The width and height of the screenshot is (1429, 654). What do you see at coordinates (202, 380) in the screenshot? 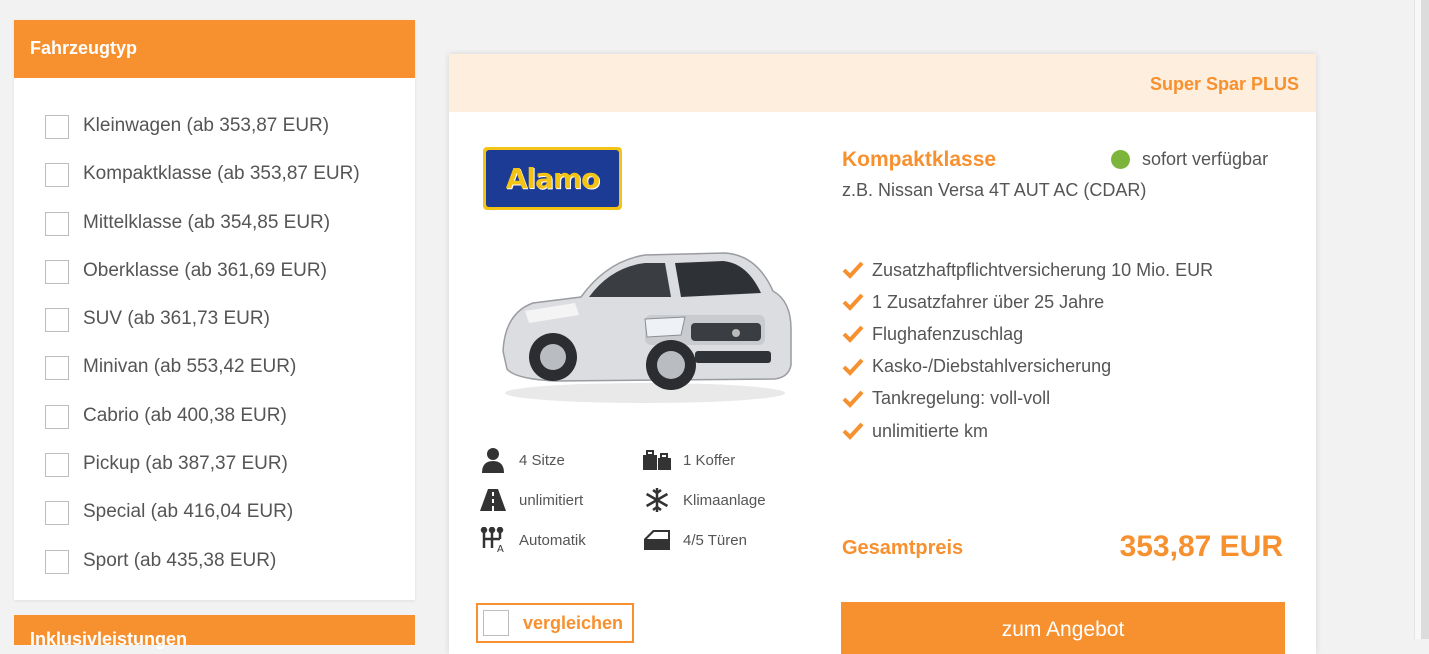
I see `filter-item-minivan: Minivan (ab 553,42 EUR)` at bounding box center [202, 380].